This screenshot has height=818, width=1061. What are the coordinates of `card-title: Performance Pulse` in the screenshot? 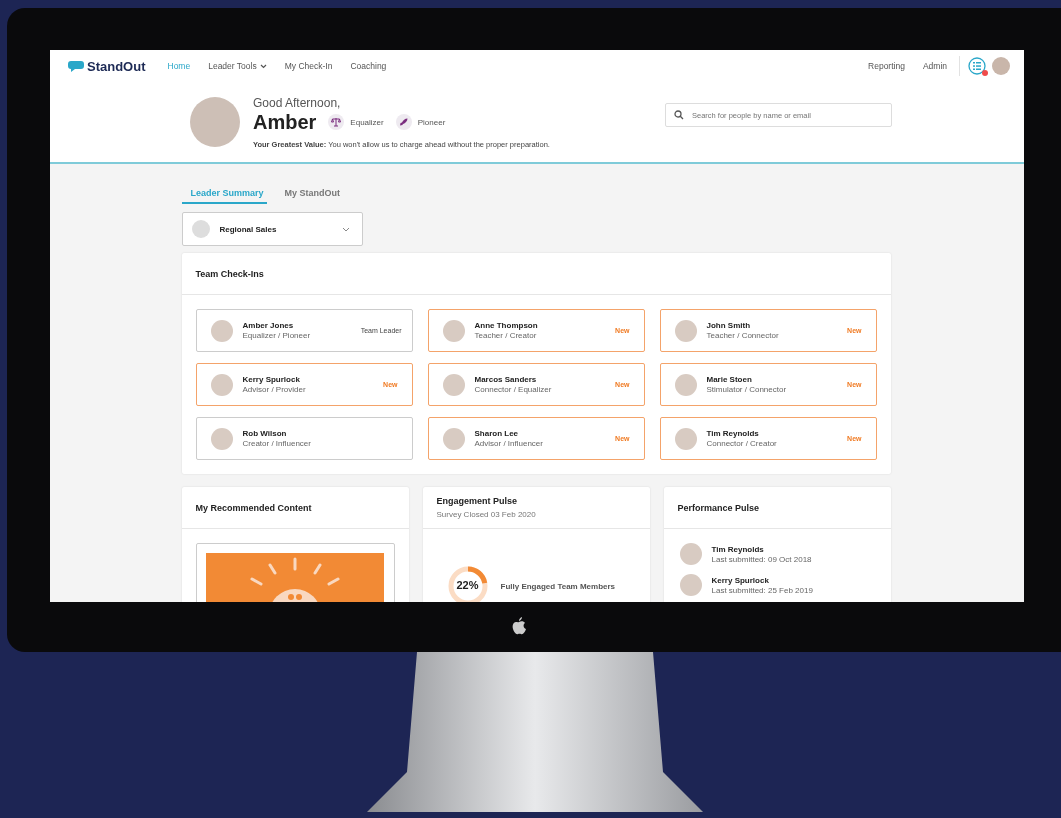 It's located at (718, 507).